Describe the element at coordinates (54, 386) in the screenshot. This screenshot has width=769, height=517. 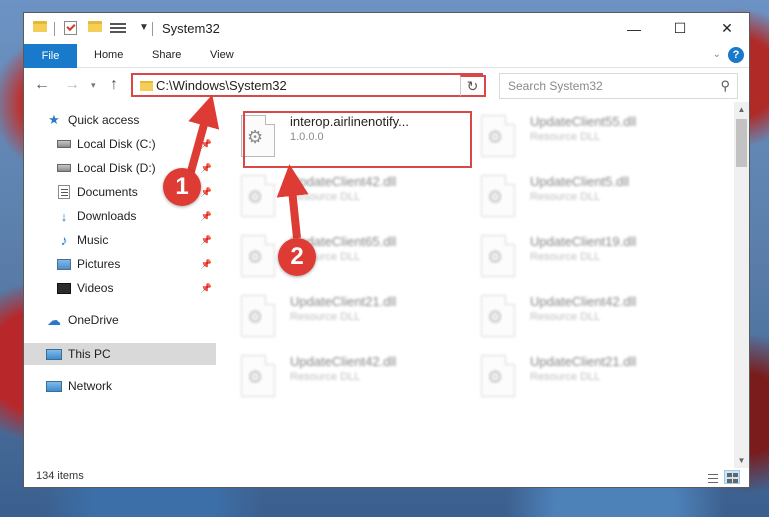
I see `network-icon` at that location.